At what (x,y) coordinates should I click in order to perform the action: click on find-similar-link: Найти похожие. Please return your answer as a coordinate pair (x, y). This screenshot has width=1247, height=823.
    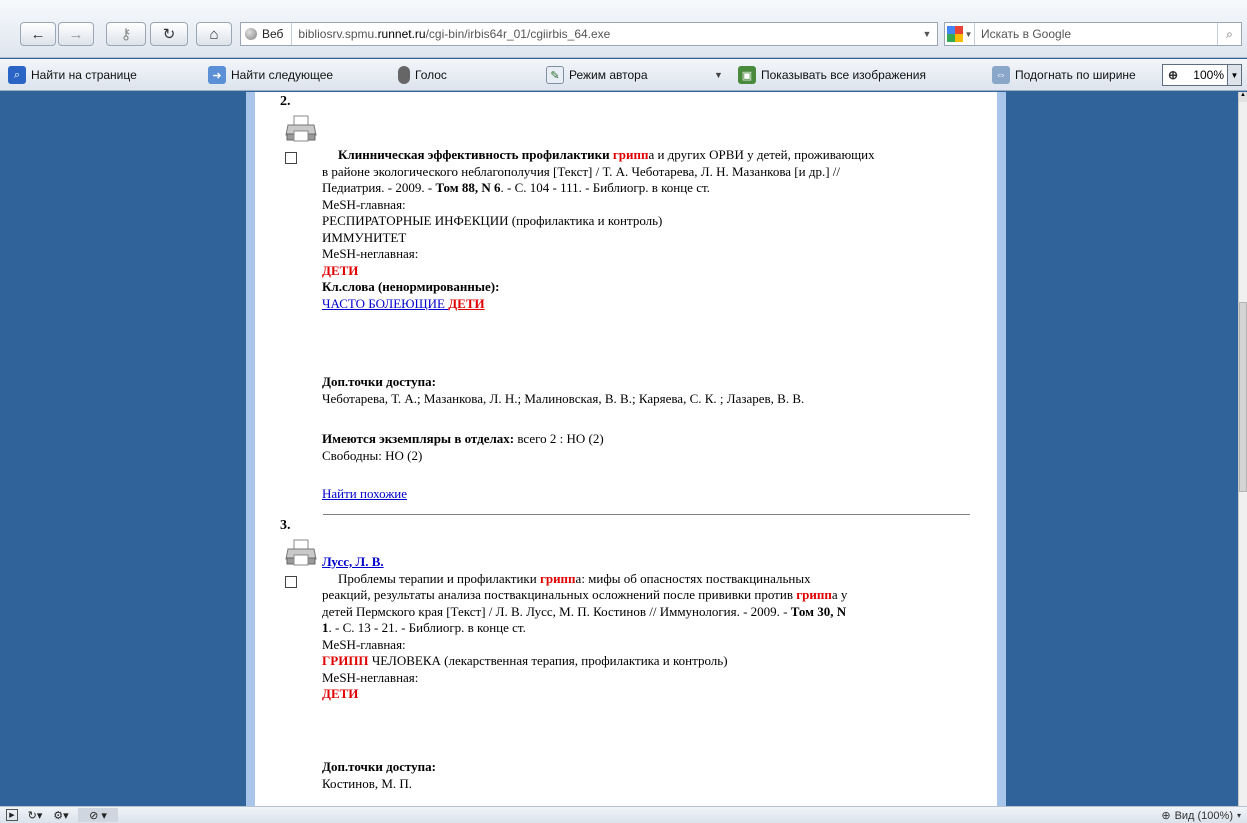
    Looking at the image, I should click on (364, 493).